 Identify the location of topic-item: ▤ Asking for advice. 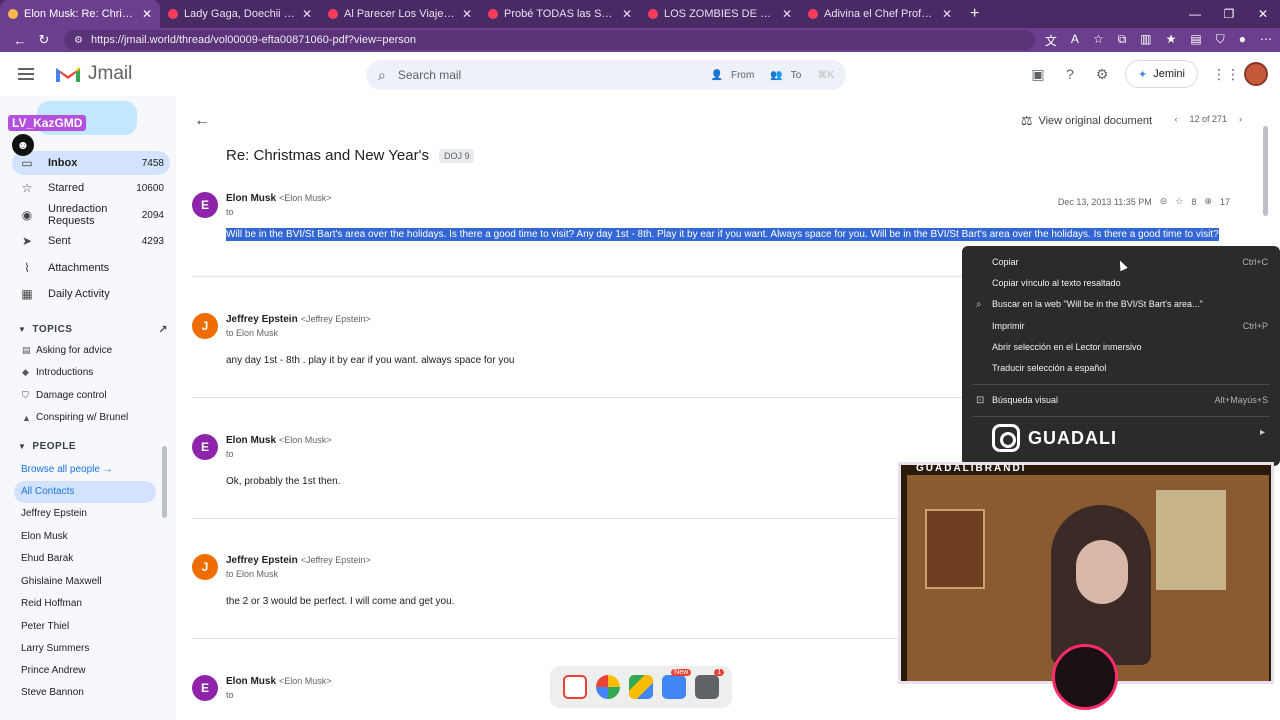
(67, 350).